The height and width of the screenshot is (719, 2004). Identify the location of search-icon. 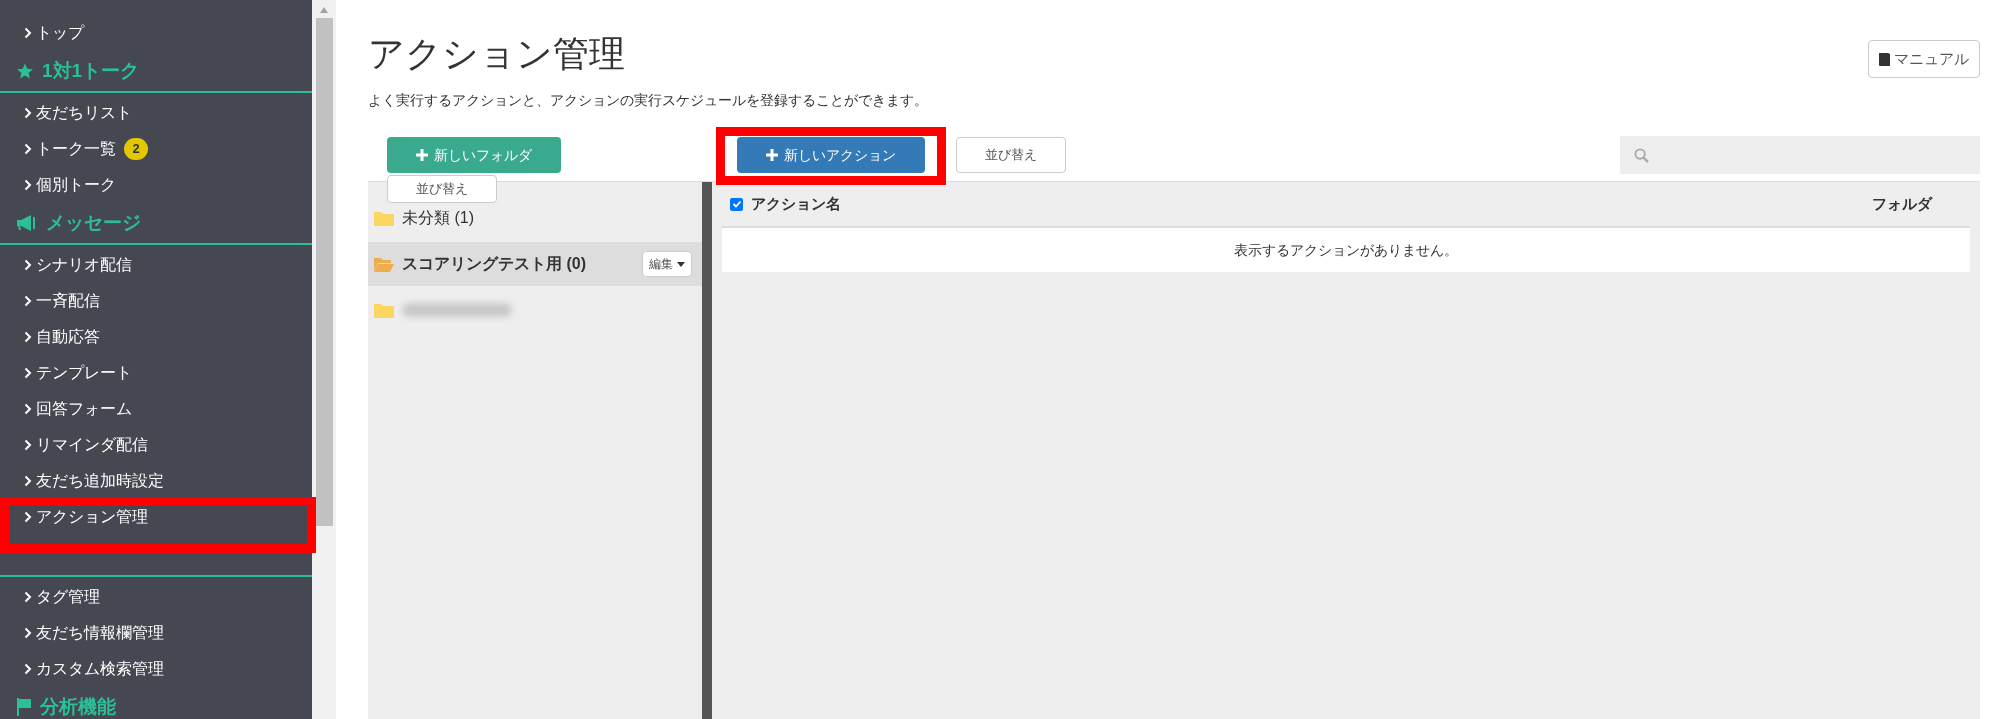
(1641, 155).